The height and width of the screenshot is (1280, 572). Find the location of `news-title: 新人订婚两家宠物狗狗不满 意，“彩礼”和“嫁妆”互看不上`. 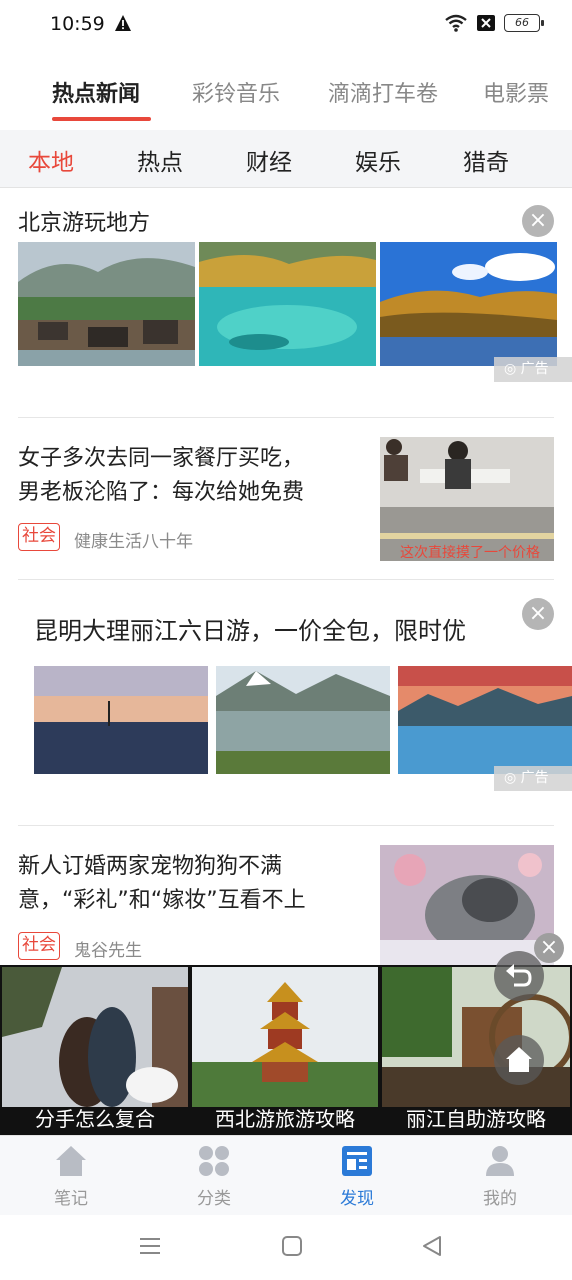

news-title: 新人订婚两家宠物狗狗不满 意，“彩礼”和“嫁妆”互看不上 is located at coordinates (162, 883).